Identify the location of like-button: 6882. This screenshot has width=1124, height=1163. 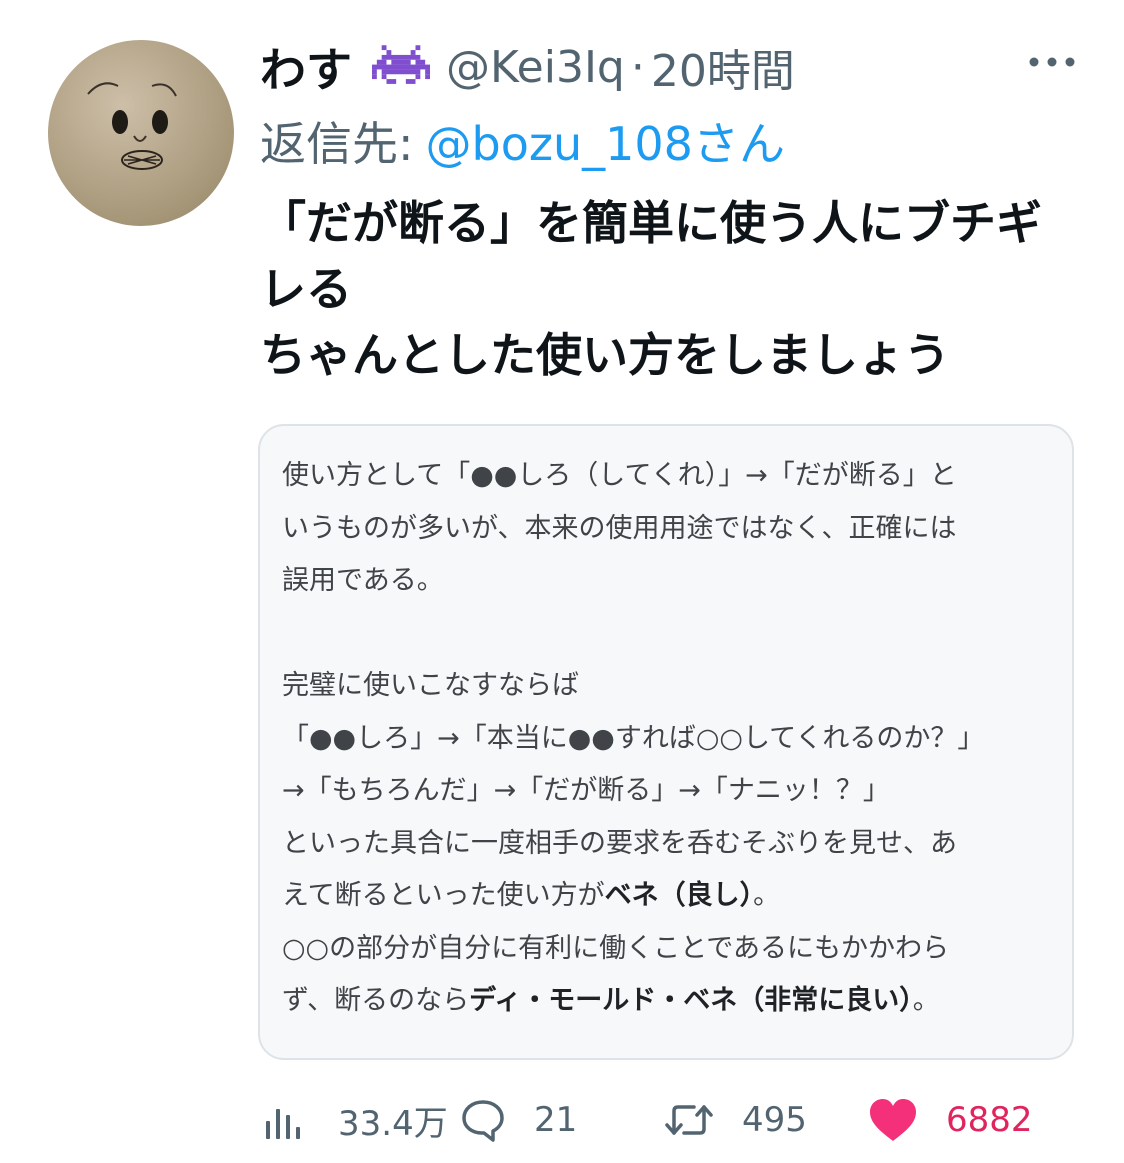
(950, 1120).